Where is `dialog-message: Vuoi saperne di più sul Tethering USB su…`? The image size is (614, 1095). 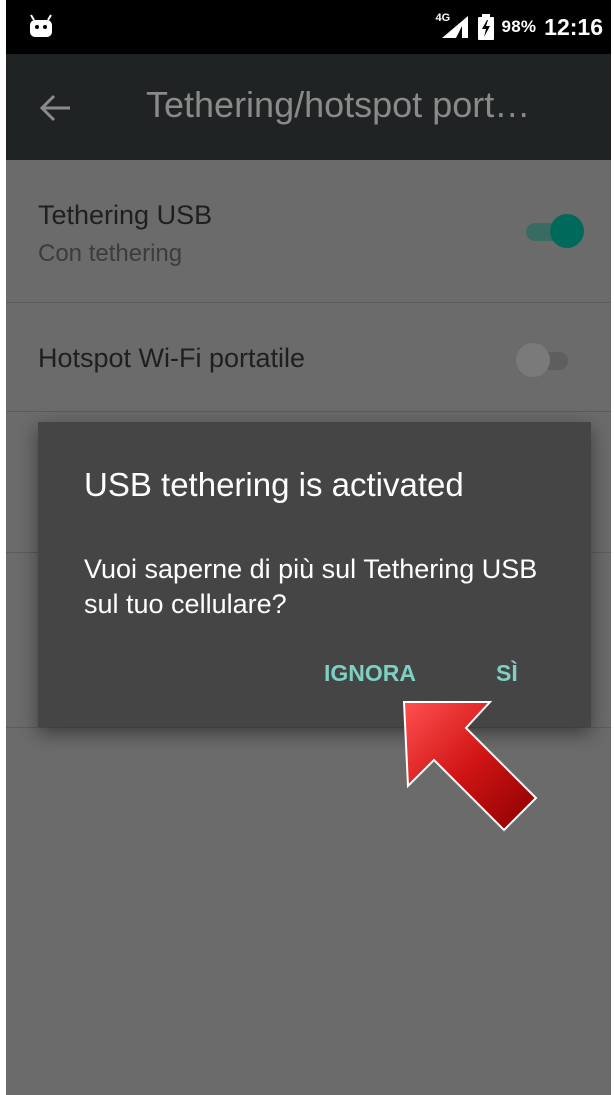 dialog-message: Vuoi saperne di più sul Tethering USB su… is located at coordinates (311, 586).